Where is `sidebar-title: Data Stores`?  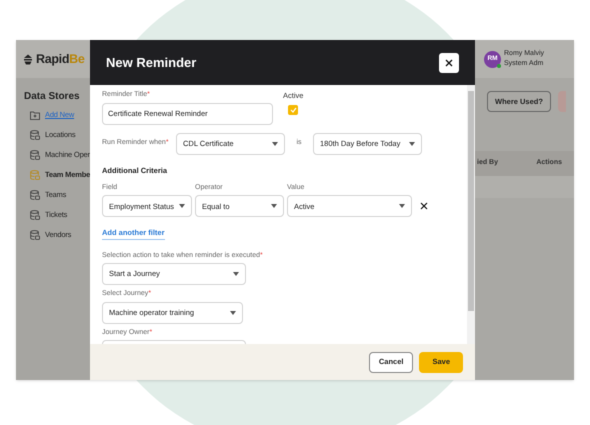
sidebar-title: Data Stores is located at coordinates (52, 97).